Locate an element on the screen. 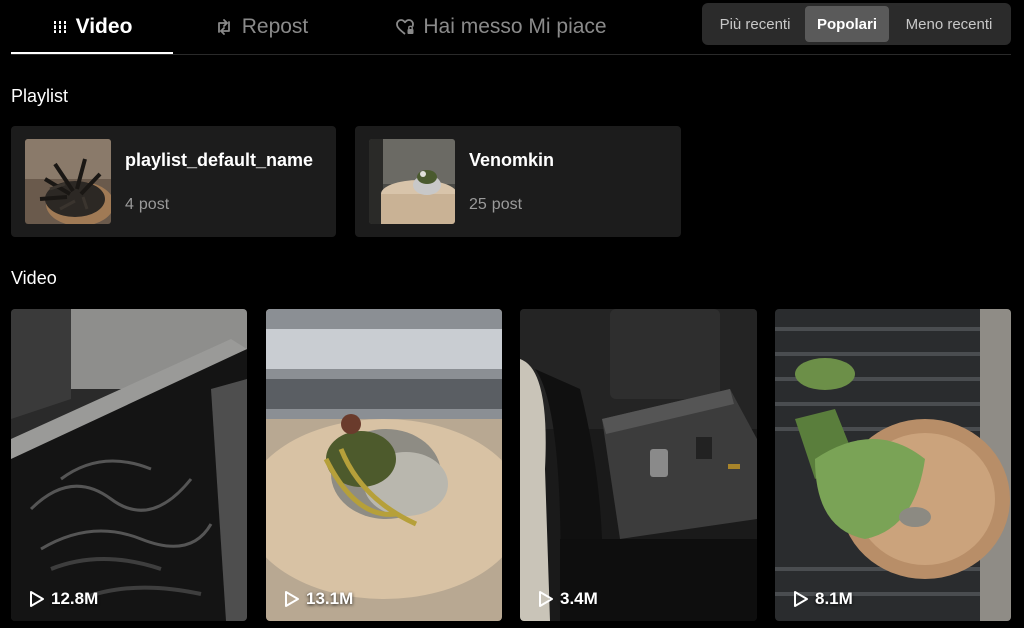  video-card: 3.4M is located at coordinates (638, 465).